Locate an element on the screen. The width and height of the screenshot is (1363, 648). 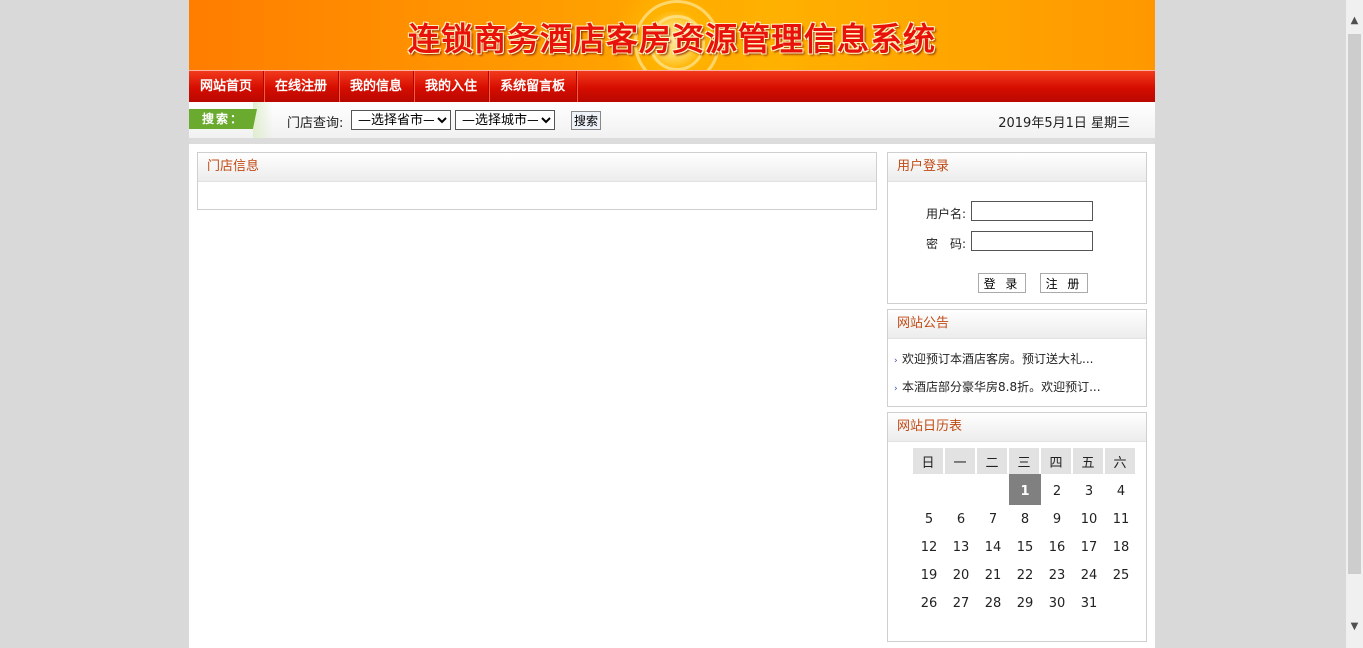
register-button: 注 册 is located at coordinates (1064, 283).